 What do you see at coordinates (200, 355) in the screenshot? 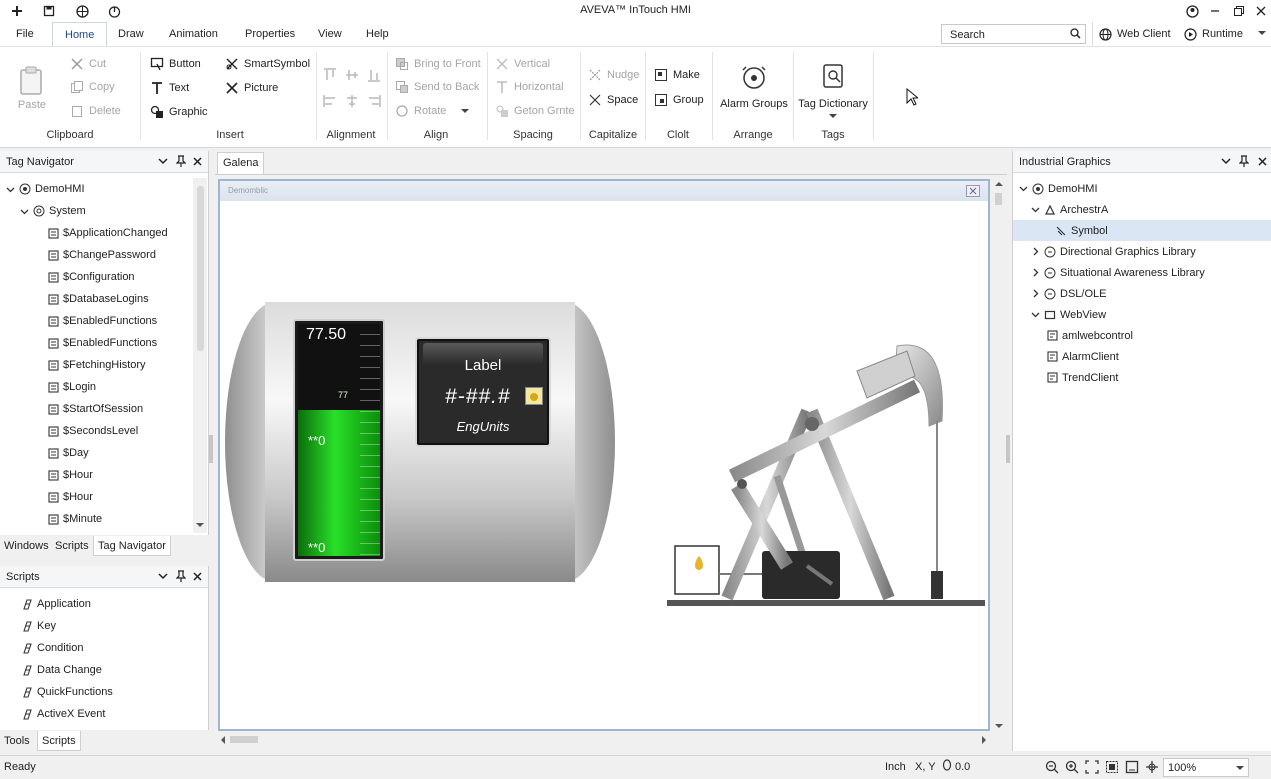
I see `scrollbar` at bounding box center [200, 355].